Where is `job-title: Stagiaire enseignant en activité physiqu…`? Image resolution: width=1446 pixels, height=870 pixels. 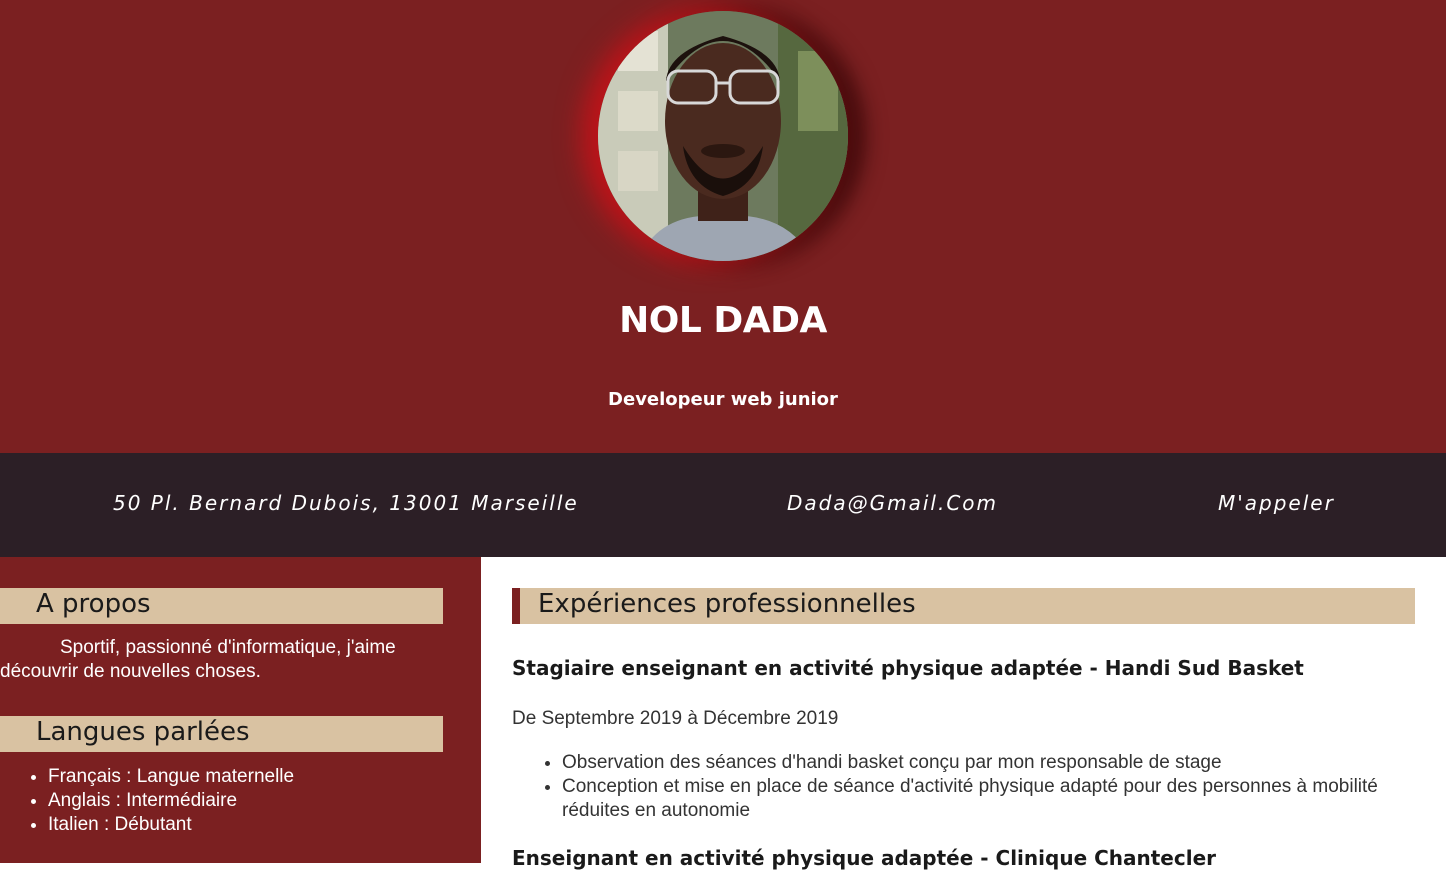 job-title: Stagiaire enseignant en activité physiqu… is located at coordinates (908, 668).